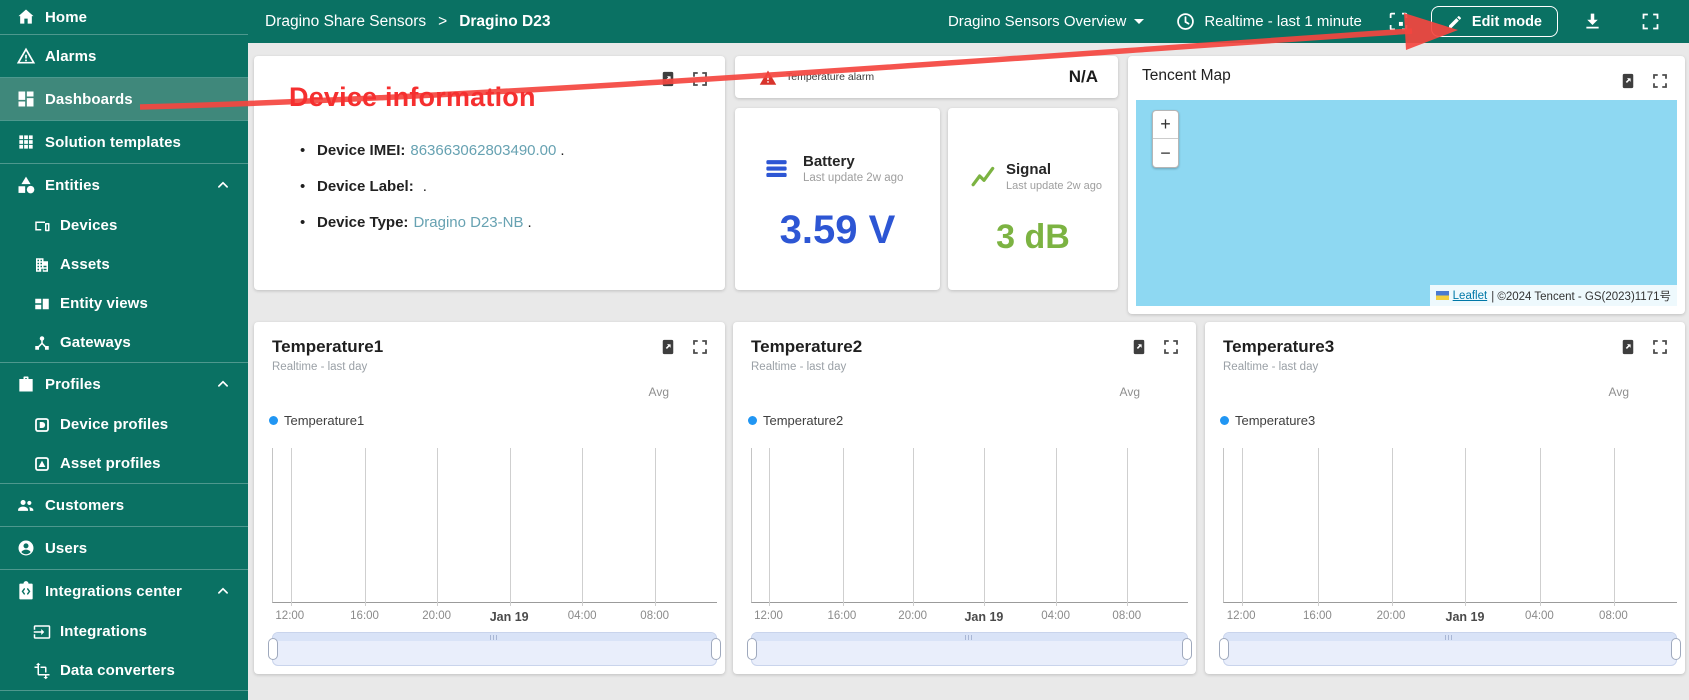 This screenshot has width=1689, height=700. I want to click on asset-profiles-icon, so click(42, 464).